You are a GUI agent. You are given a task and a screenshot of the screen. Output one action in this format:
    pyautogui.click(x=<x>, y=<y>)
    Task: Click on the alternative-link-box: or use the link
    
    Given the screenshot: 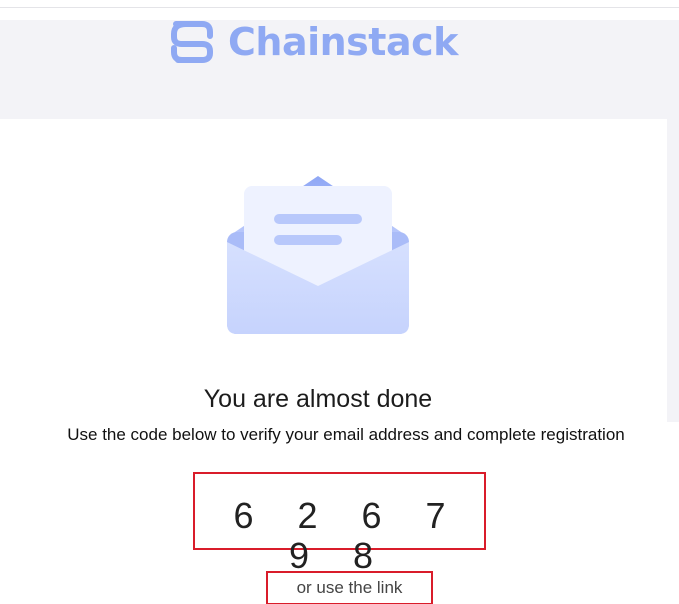 What is the action you would take?
    pyautogui.click(x=349, y=587)
    